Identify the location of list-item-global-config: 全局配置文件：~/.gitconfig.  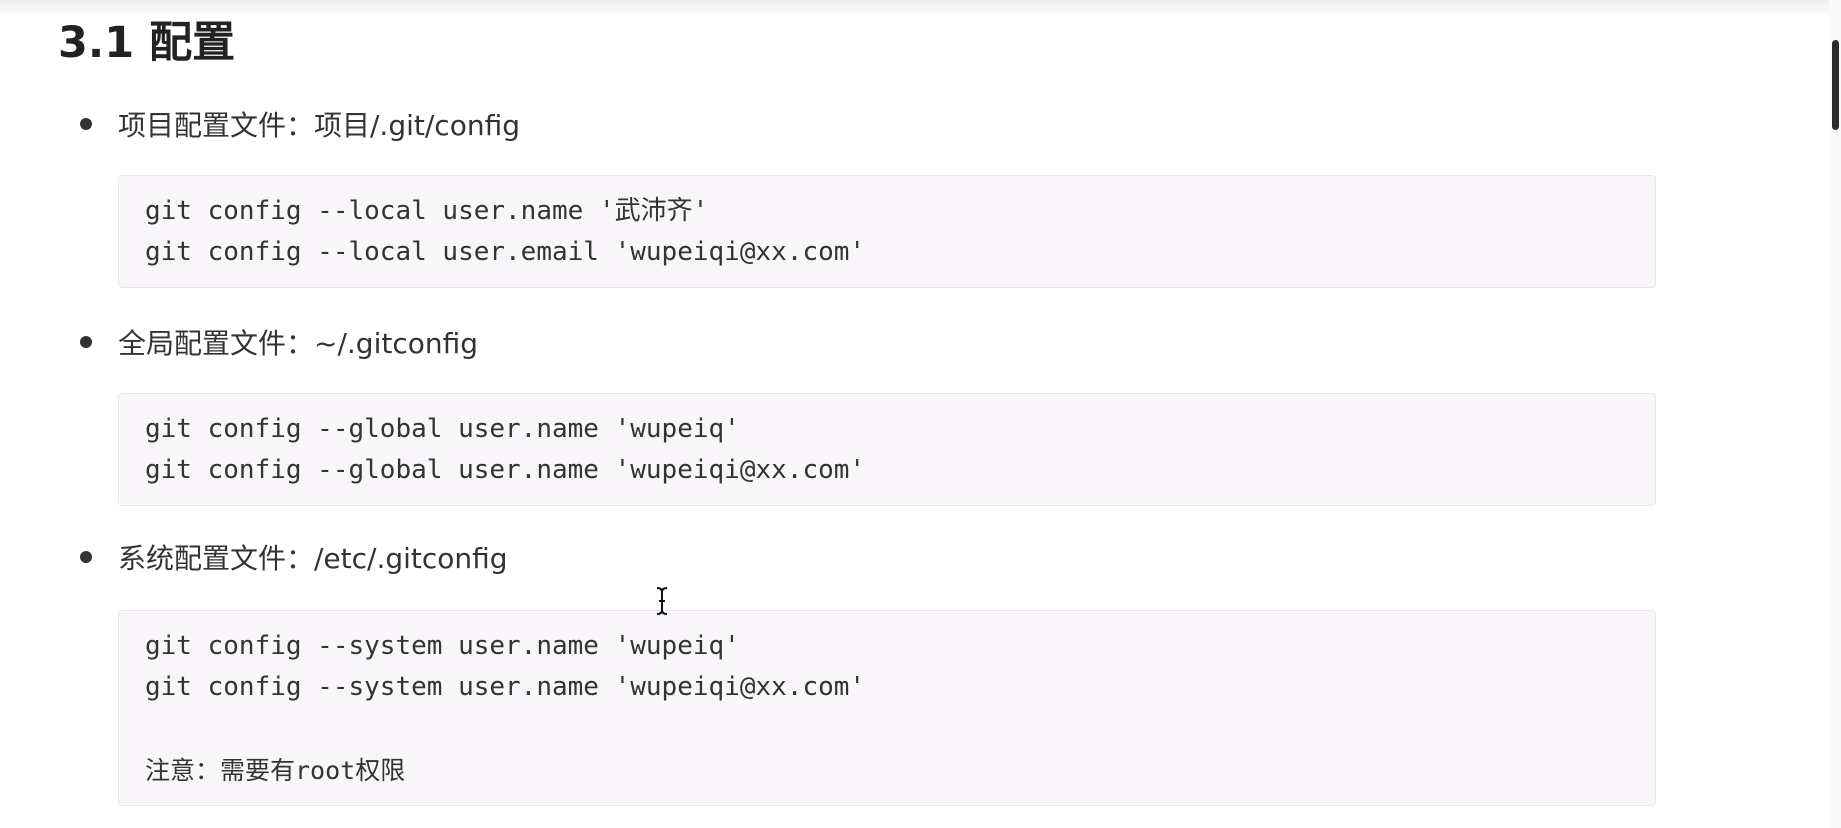
(279, 342).